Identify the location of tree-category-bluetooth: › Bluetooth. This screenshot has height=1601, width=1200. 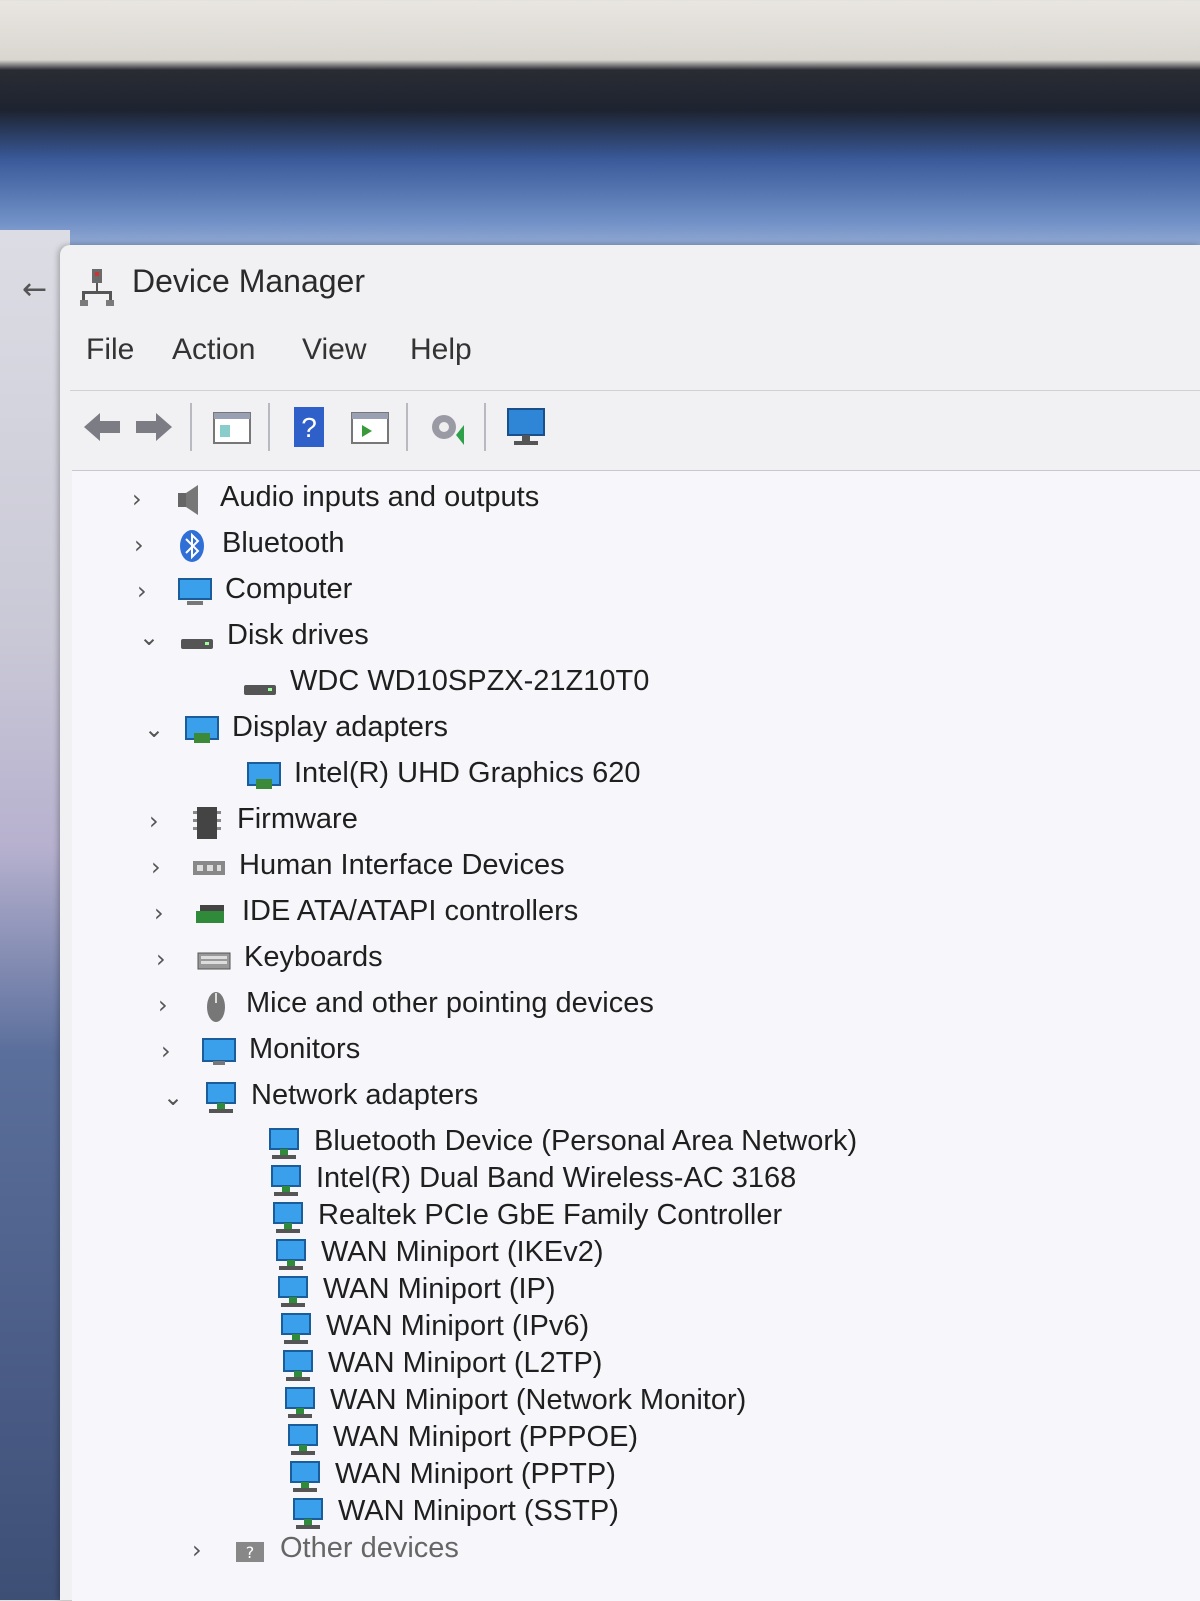
(584, 546).